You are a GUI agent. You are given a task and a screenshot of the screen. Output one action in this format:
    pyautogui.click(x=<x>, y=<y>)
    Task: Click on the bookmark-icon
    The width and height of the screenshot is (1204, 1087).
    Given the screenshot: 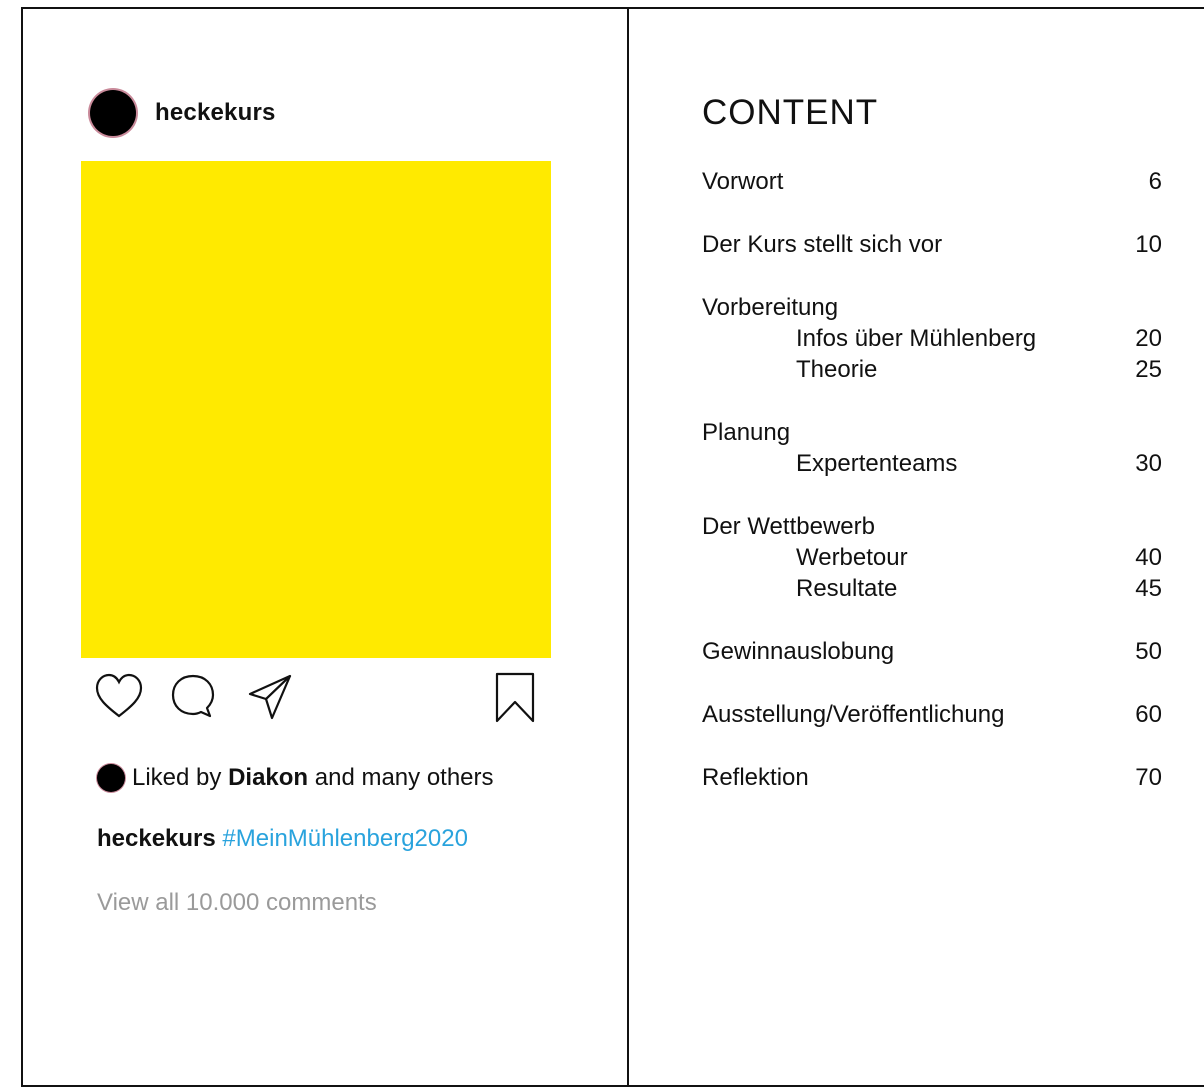 What is the action you would take?
    pyautogui.click(x=515, y=698)
    